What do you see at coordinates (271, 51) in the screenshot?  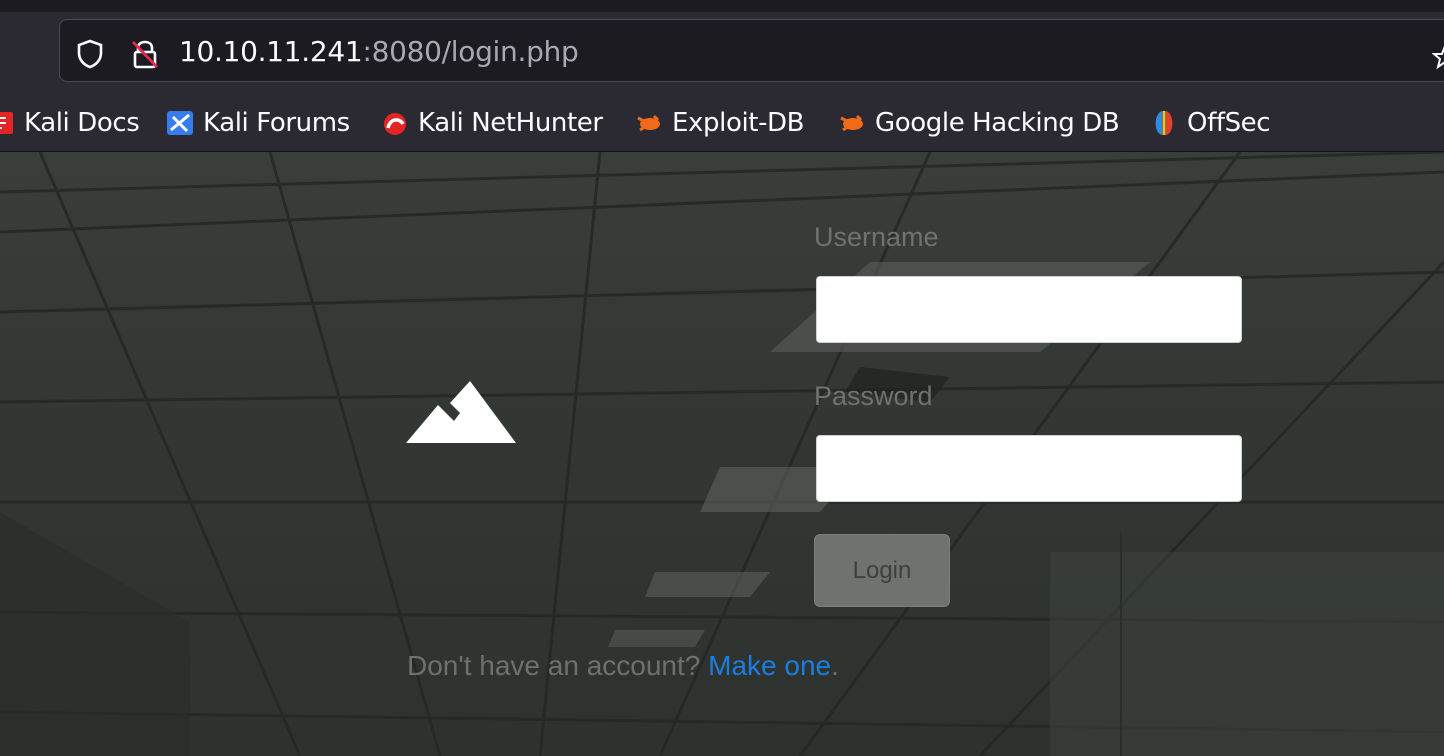 I see `url-host: 10.10.11.241` at bounding box center [271, 51].